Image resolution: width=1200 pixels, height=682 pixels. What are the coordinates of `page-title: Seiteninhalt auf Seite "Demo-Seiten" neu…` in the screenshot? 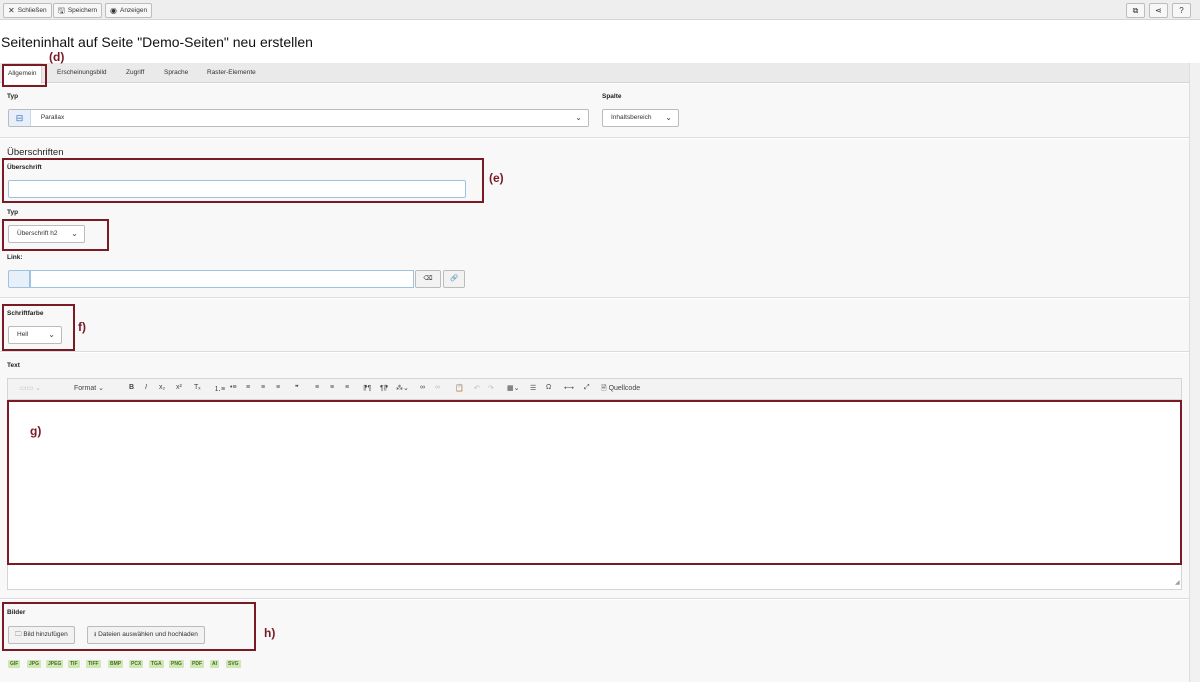 It's located at (157, 42).